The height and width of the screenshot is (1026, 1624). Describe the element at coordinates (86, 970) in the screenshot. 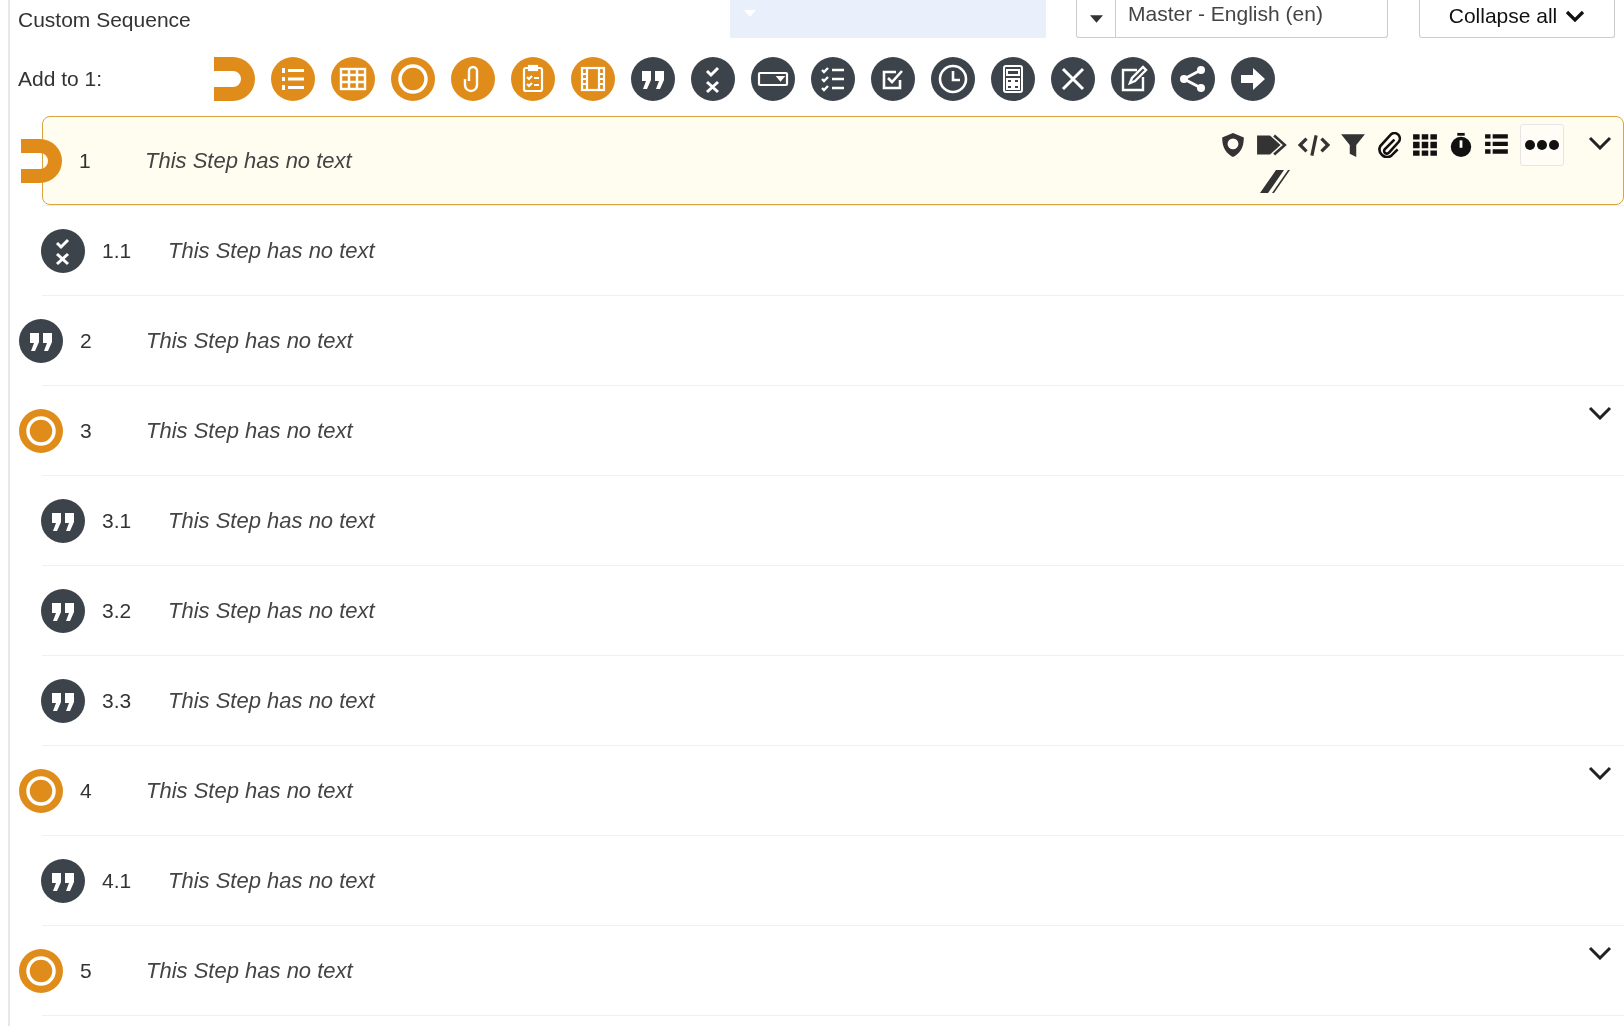

I see `step-number: 5` at that location.